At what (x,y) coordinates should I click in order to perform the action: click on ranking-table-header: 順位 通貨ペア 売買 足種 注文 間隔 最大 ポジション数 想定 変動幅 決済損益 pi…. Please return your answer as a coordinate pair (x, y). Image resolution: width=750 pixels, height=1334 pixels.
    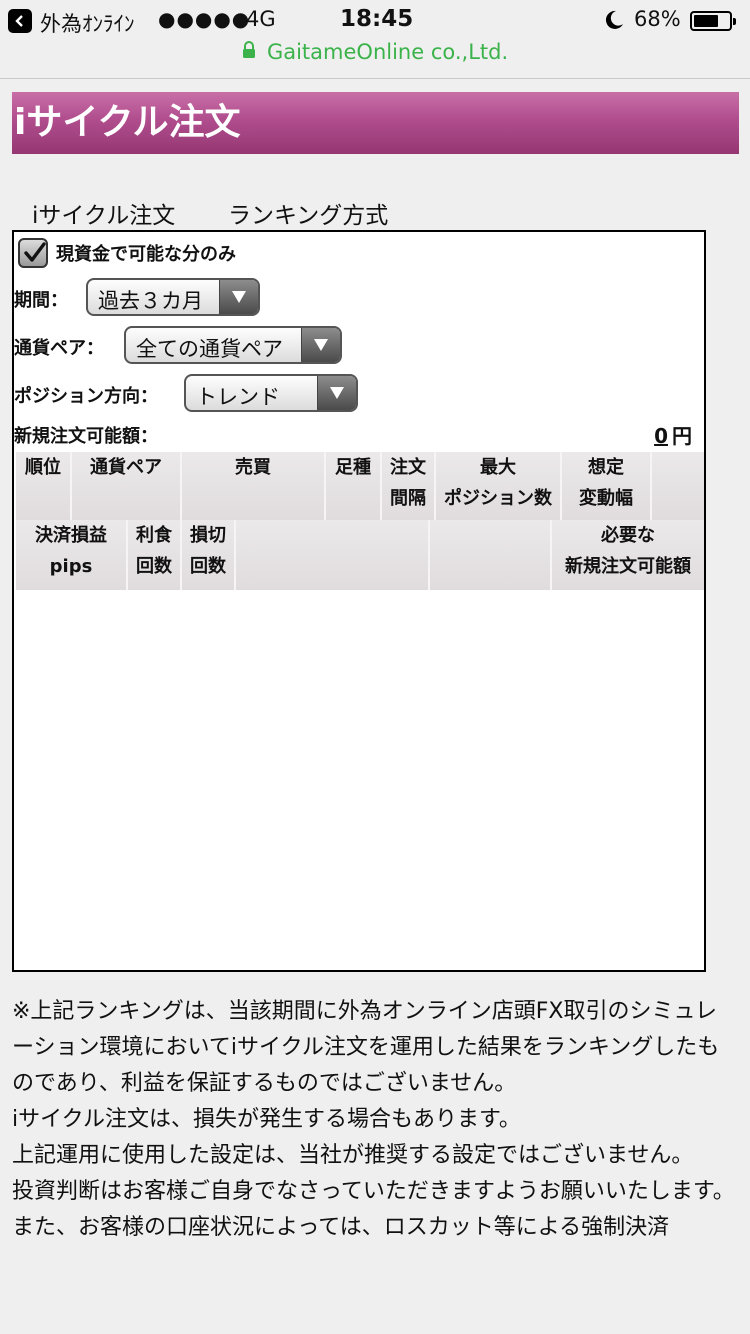
    Looking at the image, I should click on (360, 521).